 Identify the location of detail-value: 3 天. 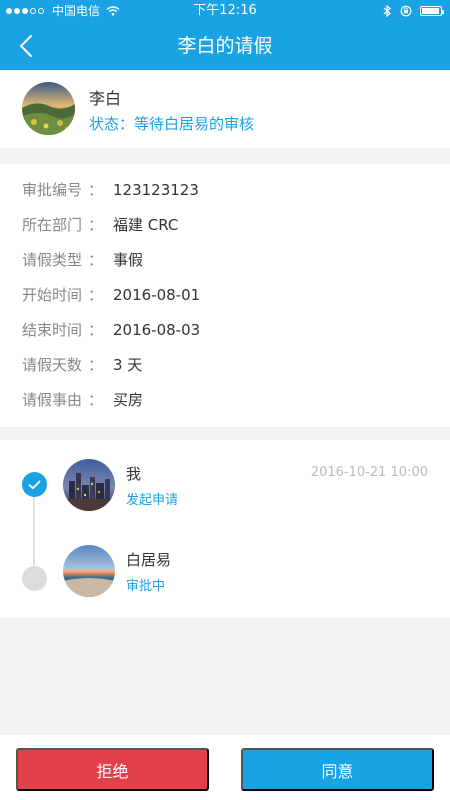
(128, 365).